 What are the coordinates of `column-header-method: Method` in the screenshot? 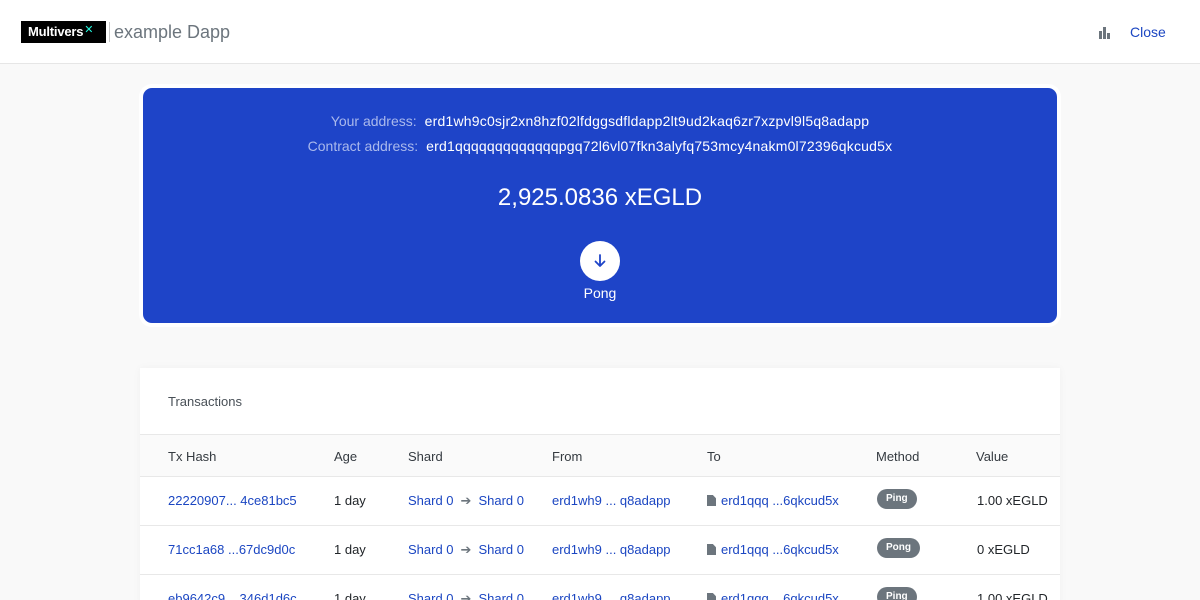 It's located at (898, 456).